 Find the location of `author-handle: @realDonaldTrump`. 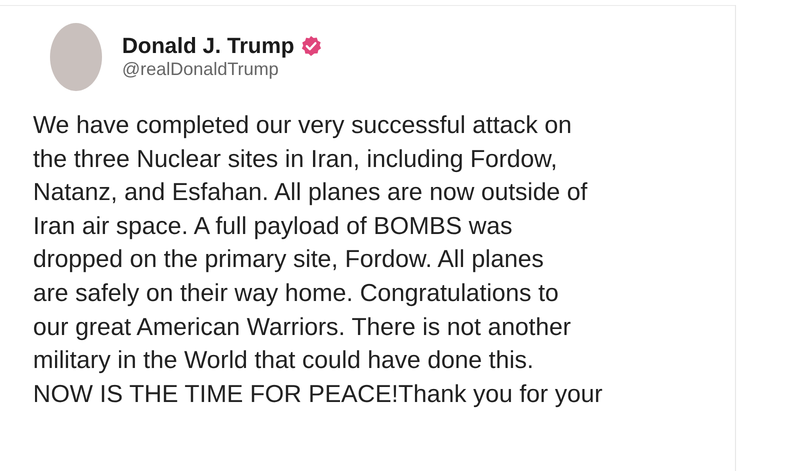

author-handle: @realDonaldTrump is located at coordinates (222, 70).